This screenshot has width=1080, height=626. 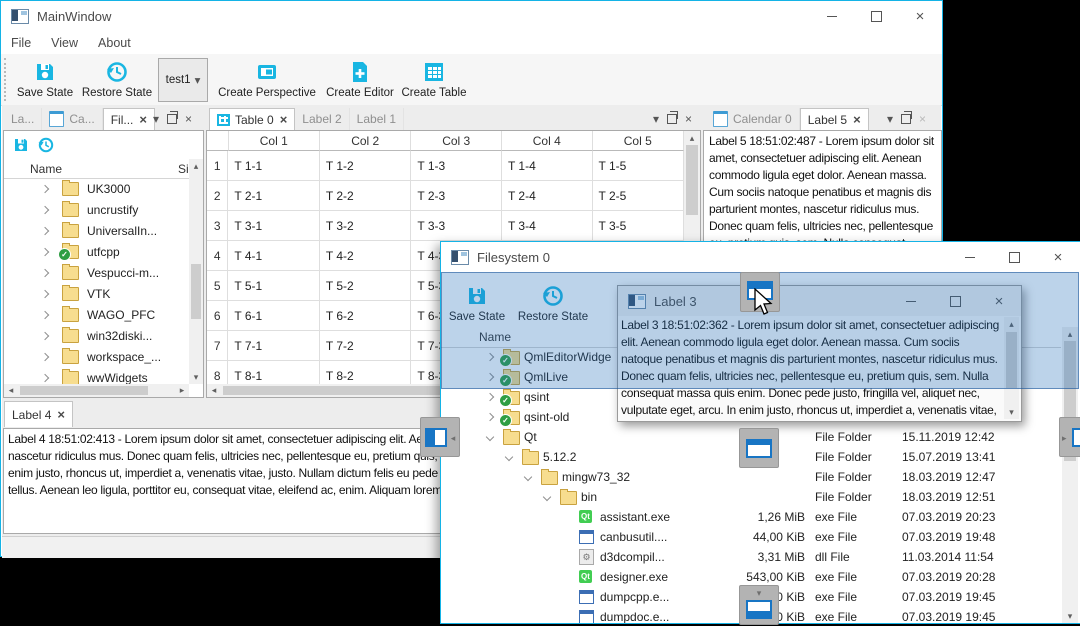 What do you see at coordinates (365, 346) in the screenshot?
I see `table-cell: T 7-2` at bounding box center [365, 346].